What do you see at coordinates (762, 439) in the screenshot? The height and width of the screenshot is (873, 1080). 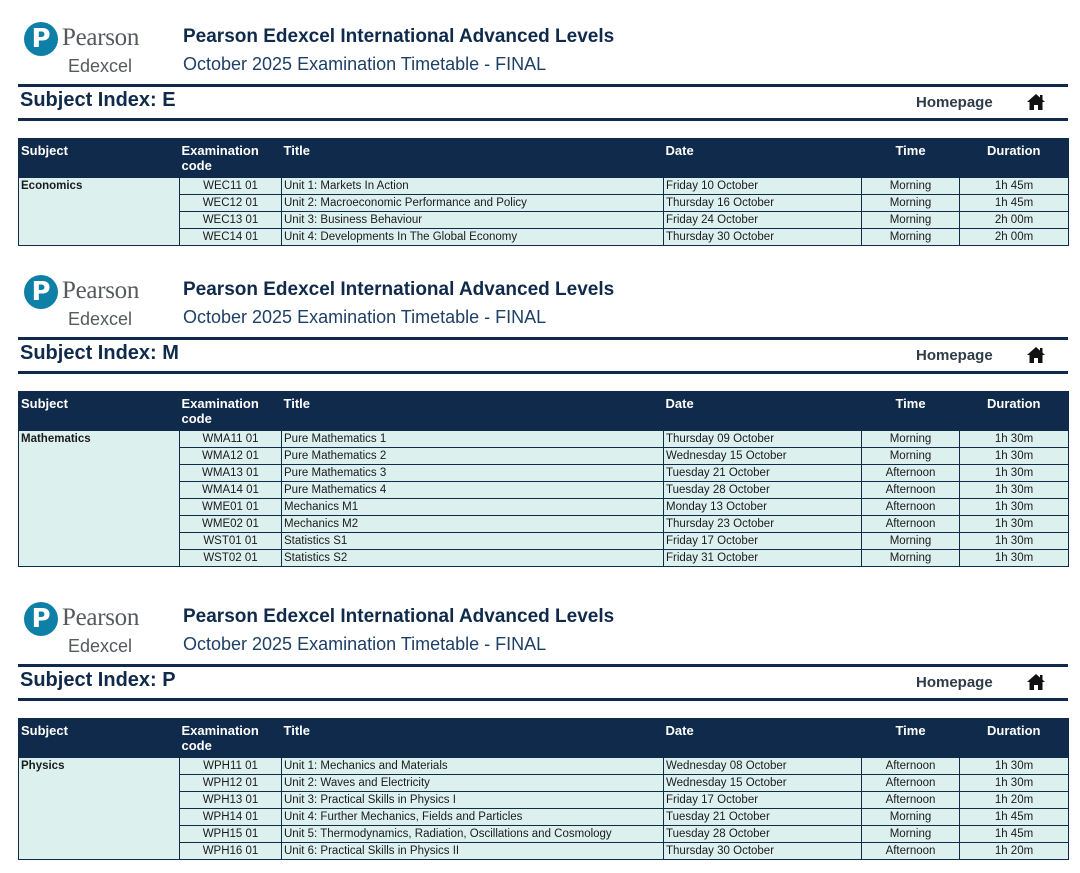 I see `date-cell: Thursday 09 October` at bounding box center [762, 439].